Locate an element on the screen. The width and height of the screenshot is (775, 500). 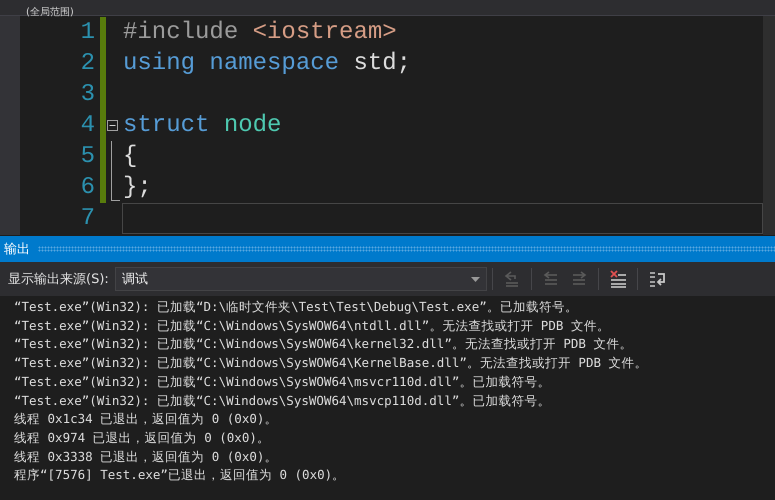
caret-icon is located at coordinates (475, 279).